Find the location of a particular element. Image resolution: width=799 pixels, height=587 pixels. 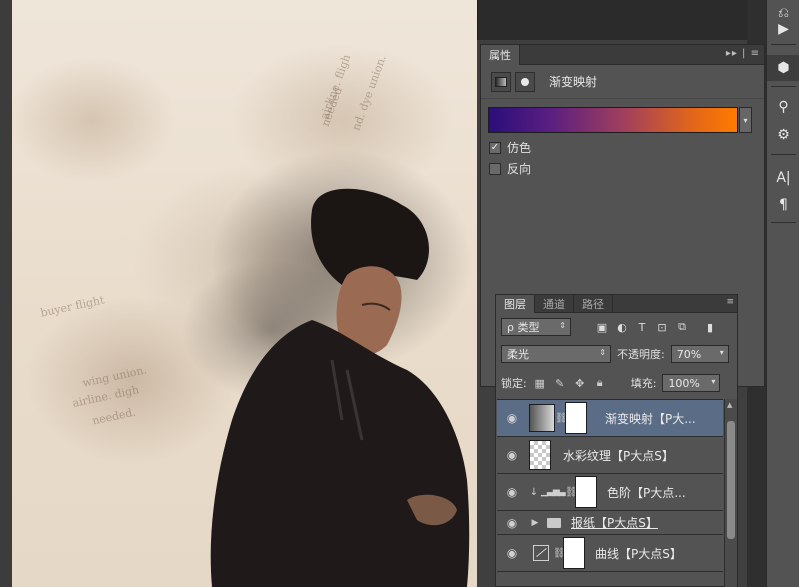

adjustment-header: 渐变映射 is located at coordinates (622, 82).